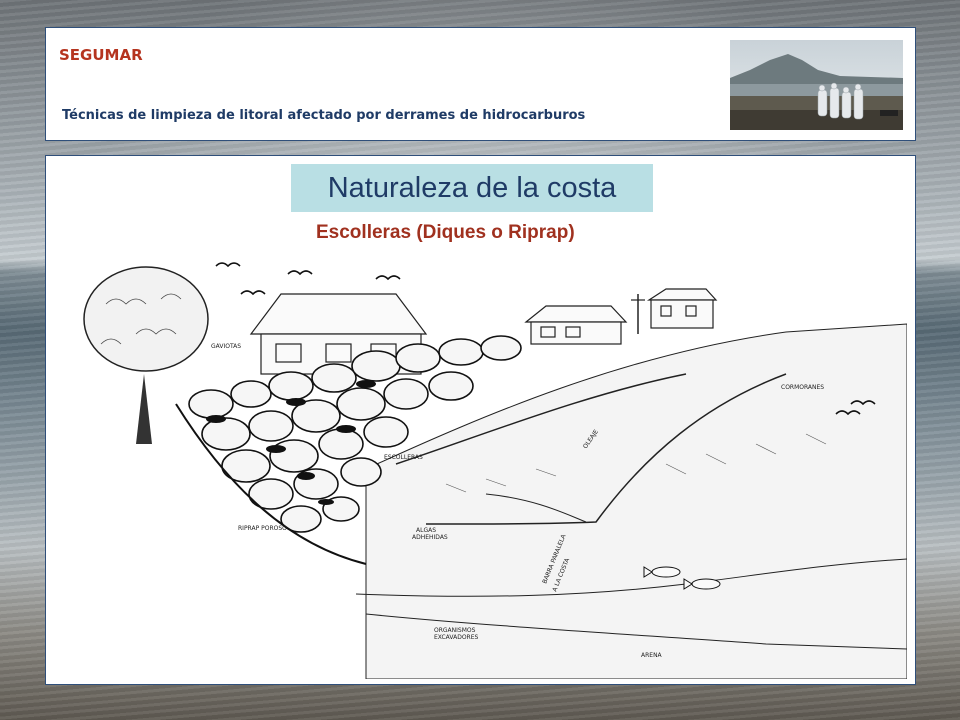  Describe the element at coordinates (816, 85) in the screenshot. I see `header-photo` at that location.